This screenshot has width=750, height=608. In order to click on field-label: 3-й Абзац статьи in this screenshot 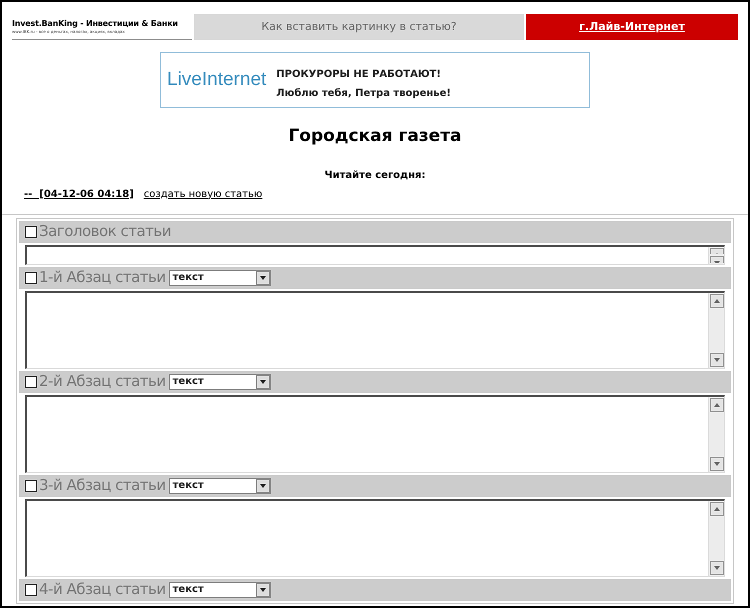, I will do `click(102, 485)`.